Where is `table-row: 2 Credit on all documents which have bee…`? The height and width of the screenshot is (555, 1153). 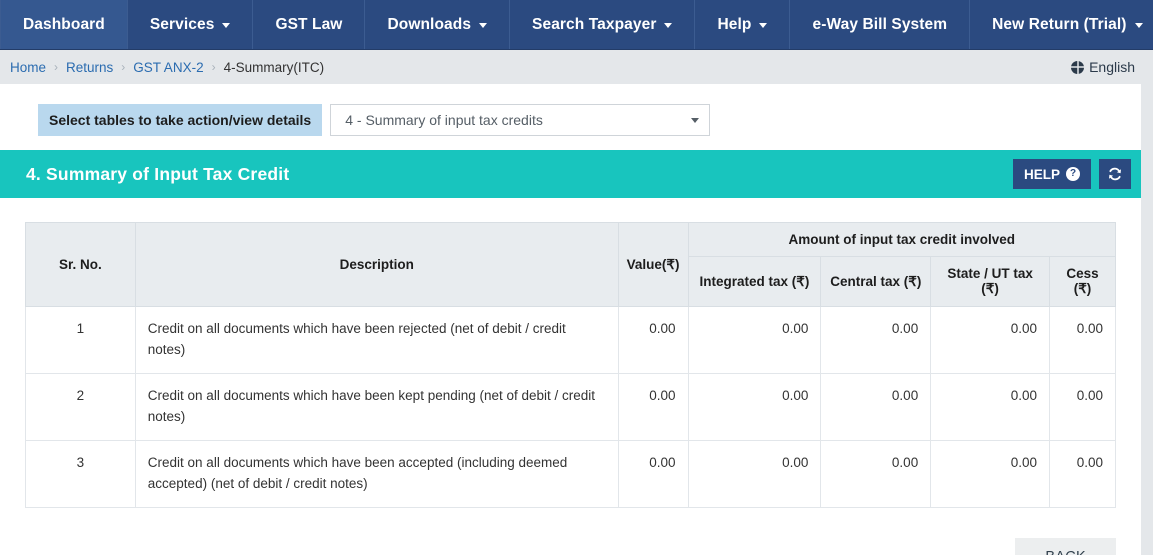 table-row: 2 Credit on all documents which have bee… is located at coordinates (570, 406).